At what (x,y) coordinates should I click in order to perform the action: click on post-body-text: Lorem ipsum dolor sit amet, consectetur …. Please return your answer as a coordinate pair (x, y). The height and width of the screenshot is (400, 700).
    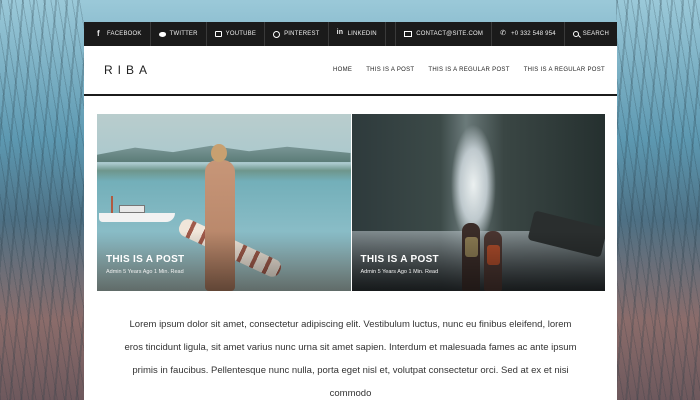
    Looking at the image, I should click on (350, 359).